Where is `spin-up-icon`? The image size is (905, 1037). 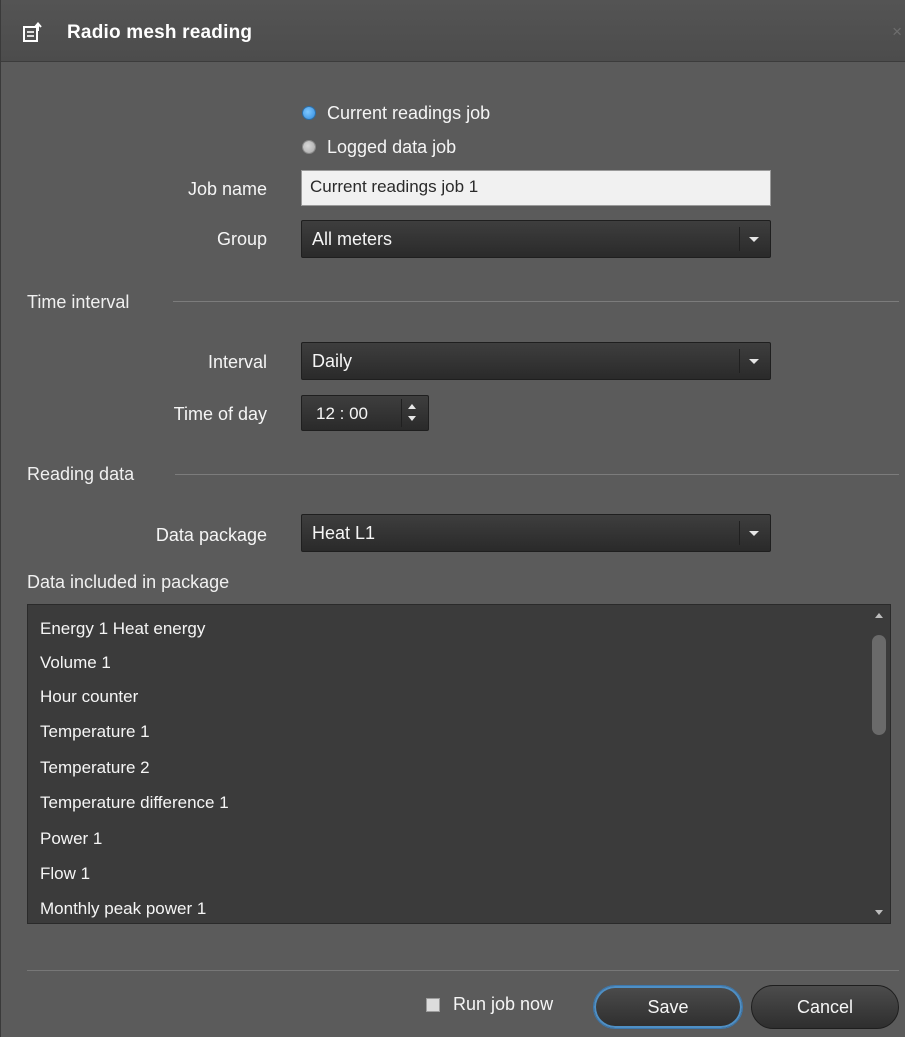
spin-up-icon is located at coordinates (412, 406).